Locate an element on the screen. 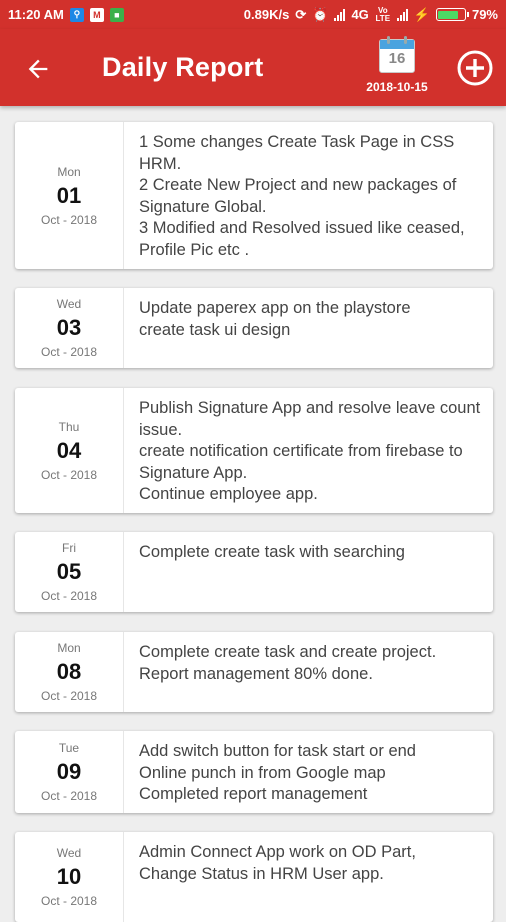 The width and height of the screenshot is (506, 922). report-weekday: Tue is located at coordinates (69, 748).